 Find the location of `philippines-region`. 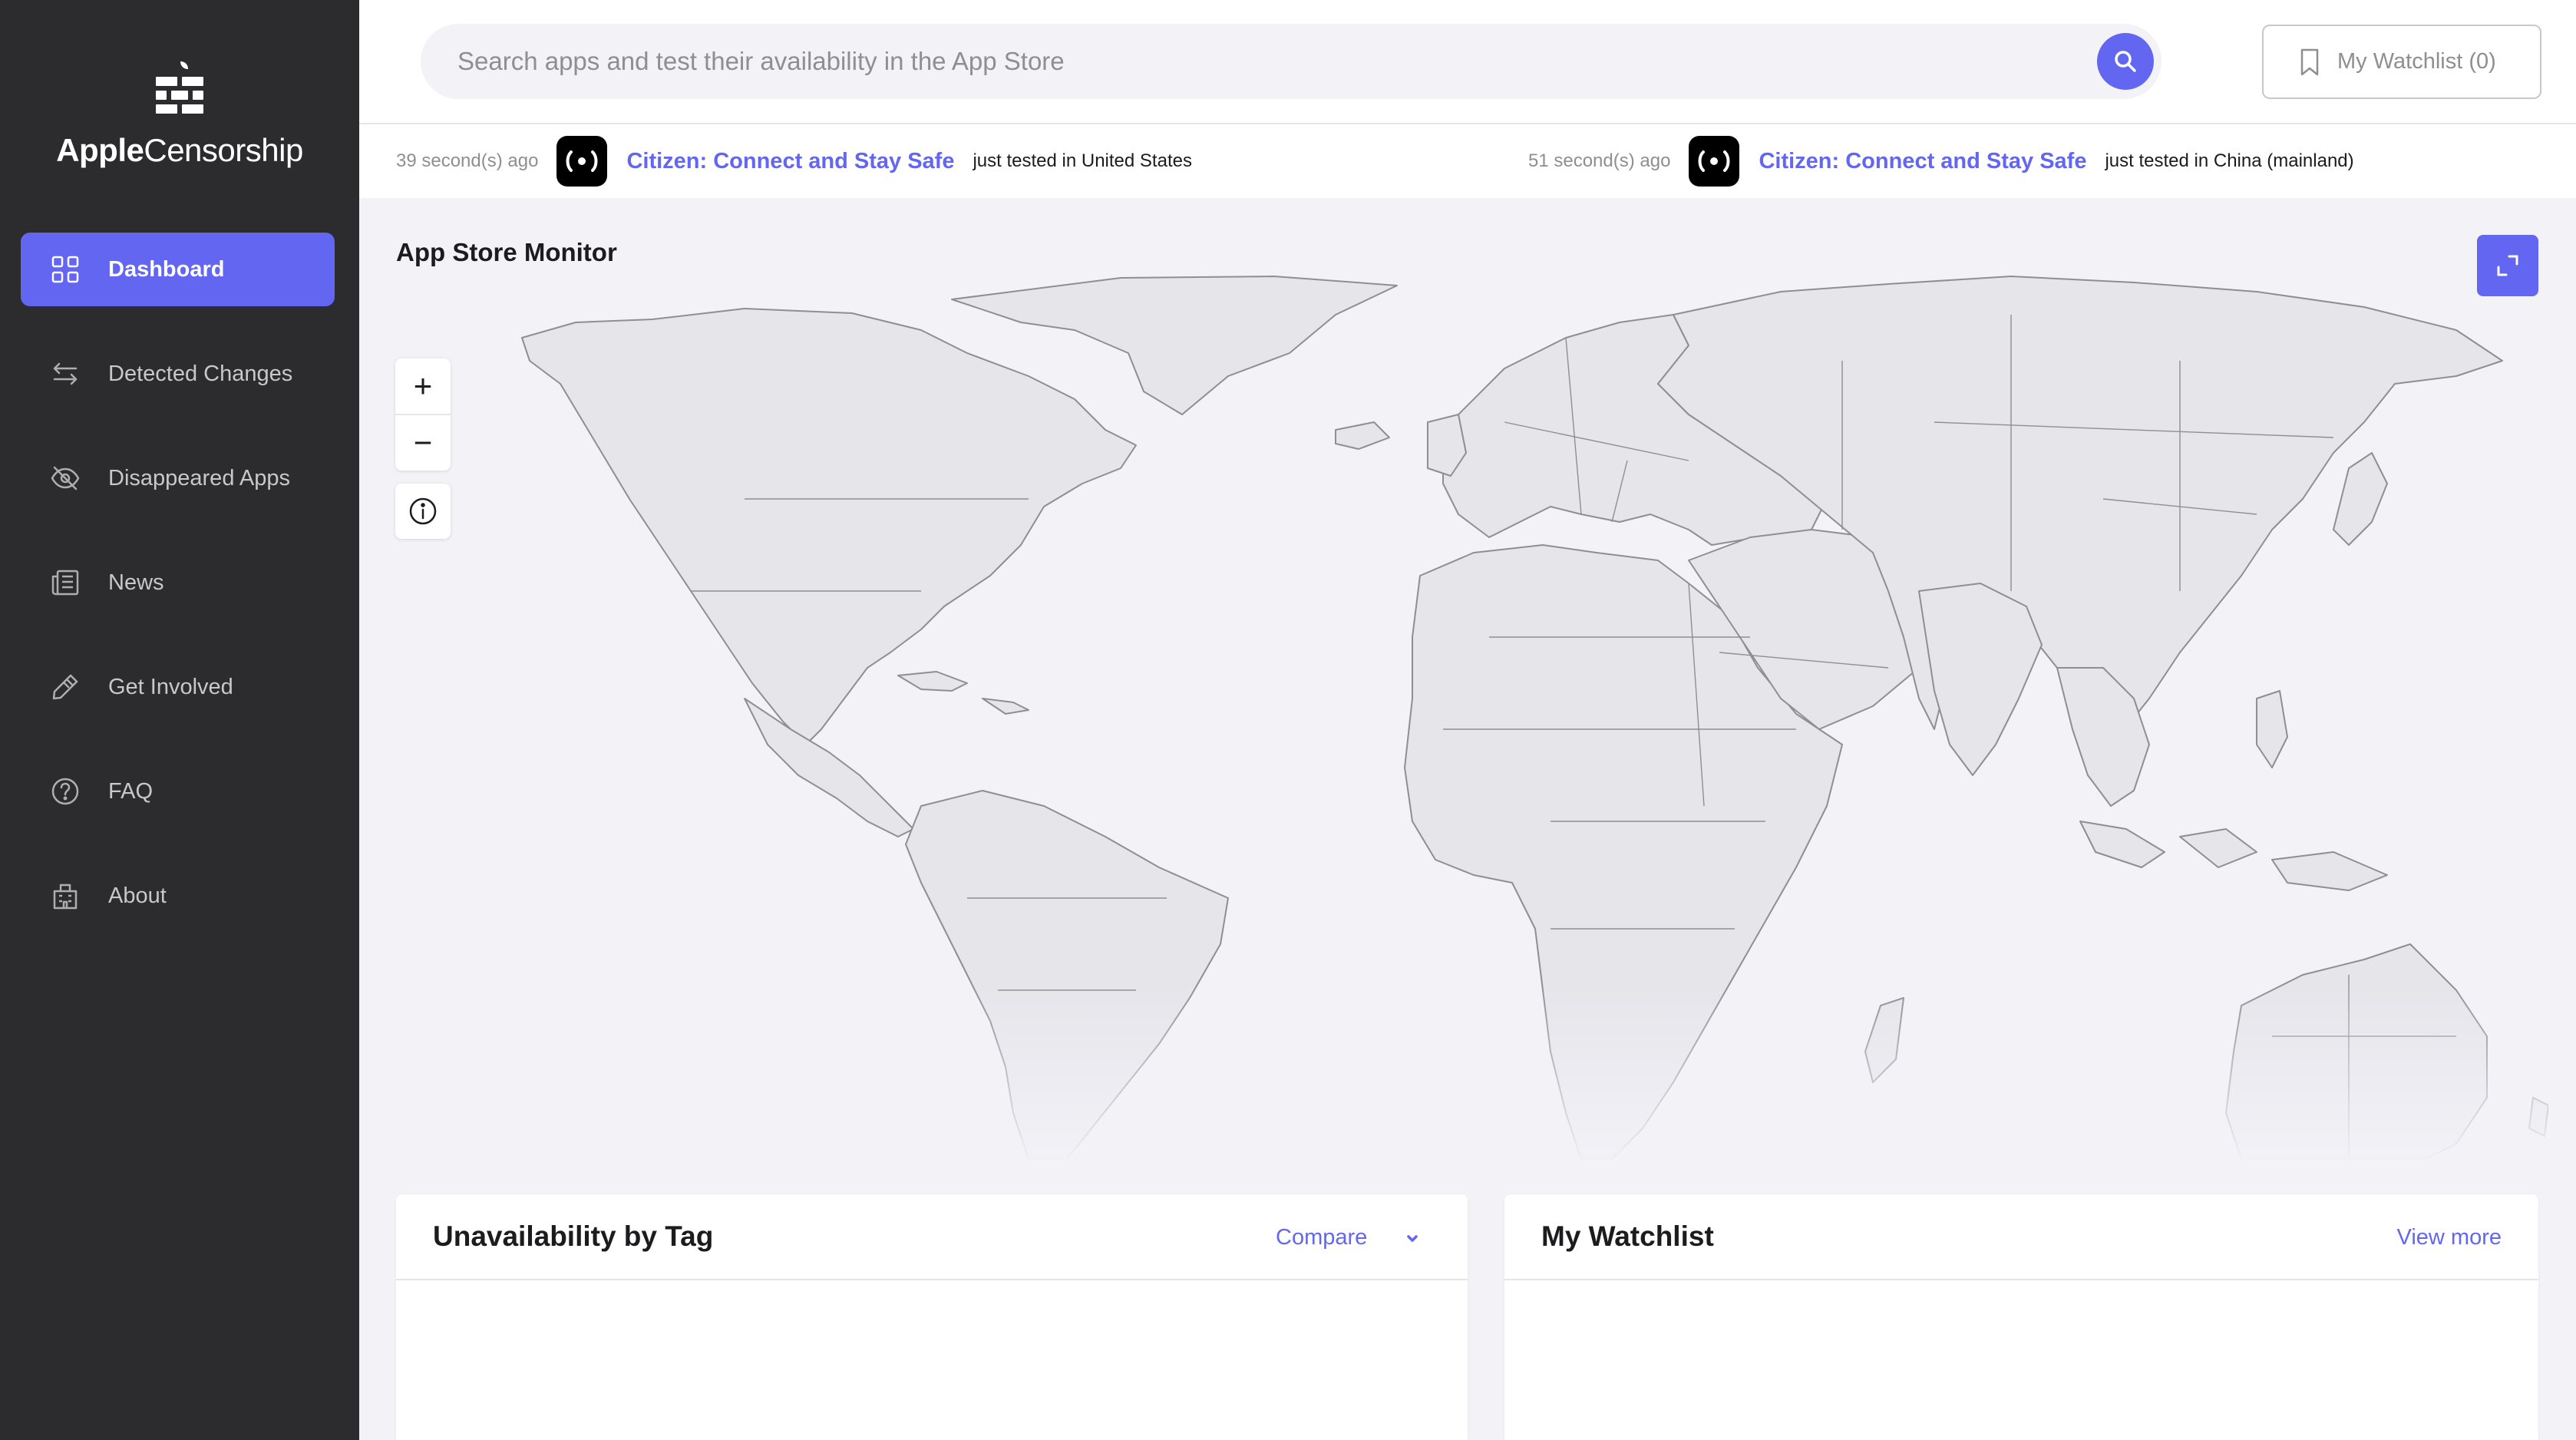

philippines-region is located at coordinates (2272, 729).